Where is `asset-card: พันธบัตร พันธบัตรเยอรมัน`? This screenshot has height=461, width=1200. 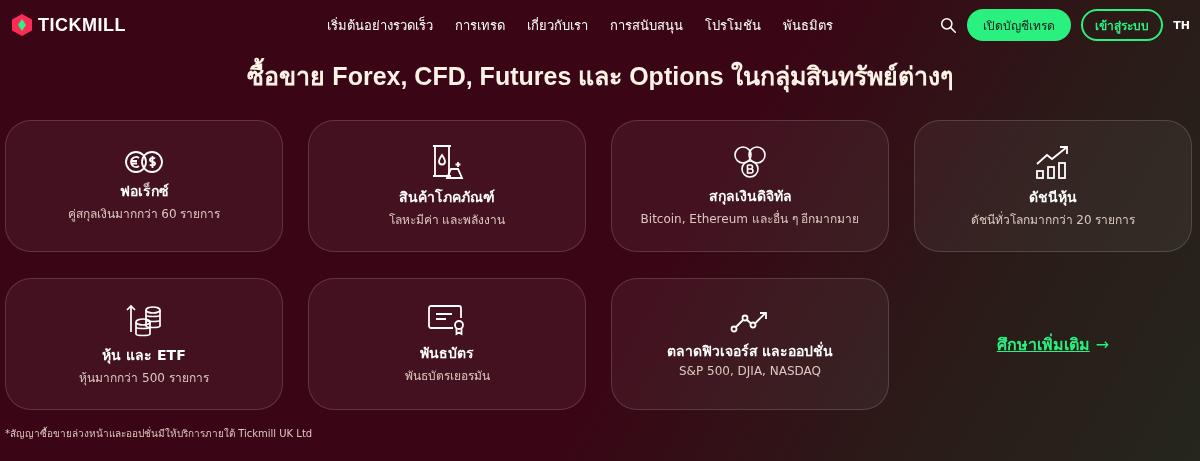
asset-card: พันธบัตร พันธบัตรเยอรมัน is located at coordinates (447, 344).